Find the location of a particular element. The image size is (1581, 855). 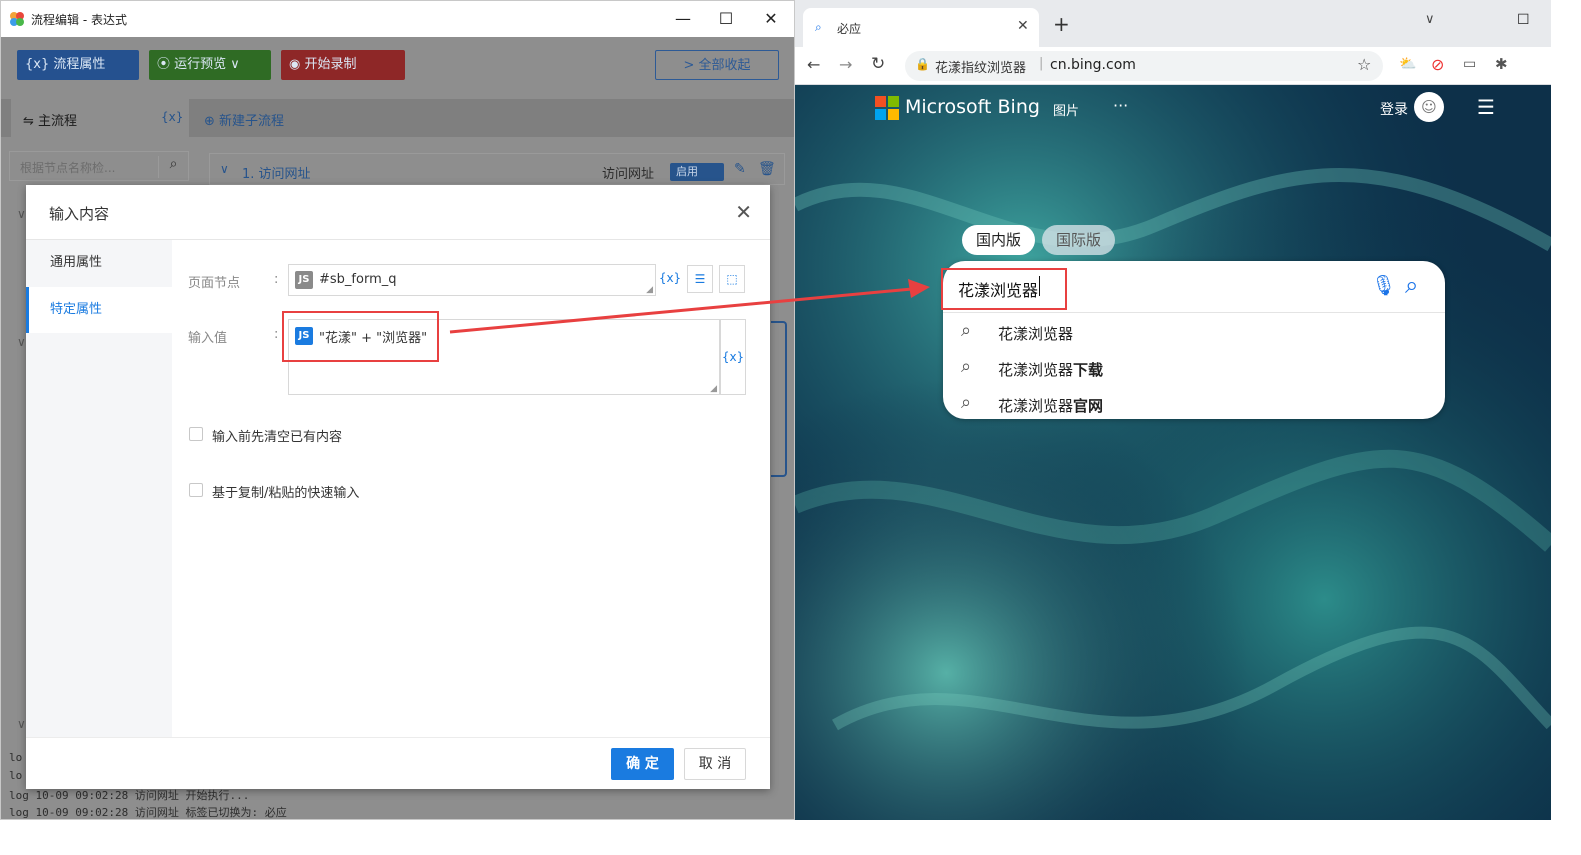

dialog-header: 输入内容 ✕ is located at coordinates (398, 212).